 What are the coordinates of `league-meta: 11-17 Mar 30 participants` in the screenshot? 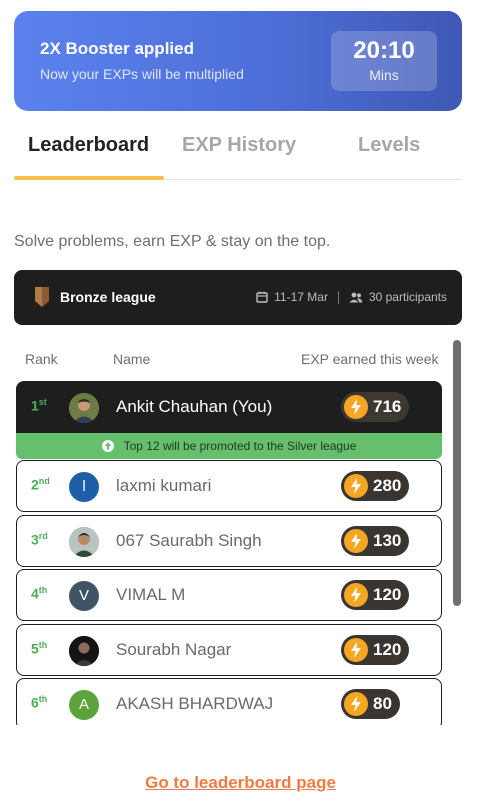 It's located at (351, 297).